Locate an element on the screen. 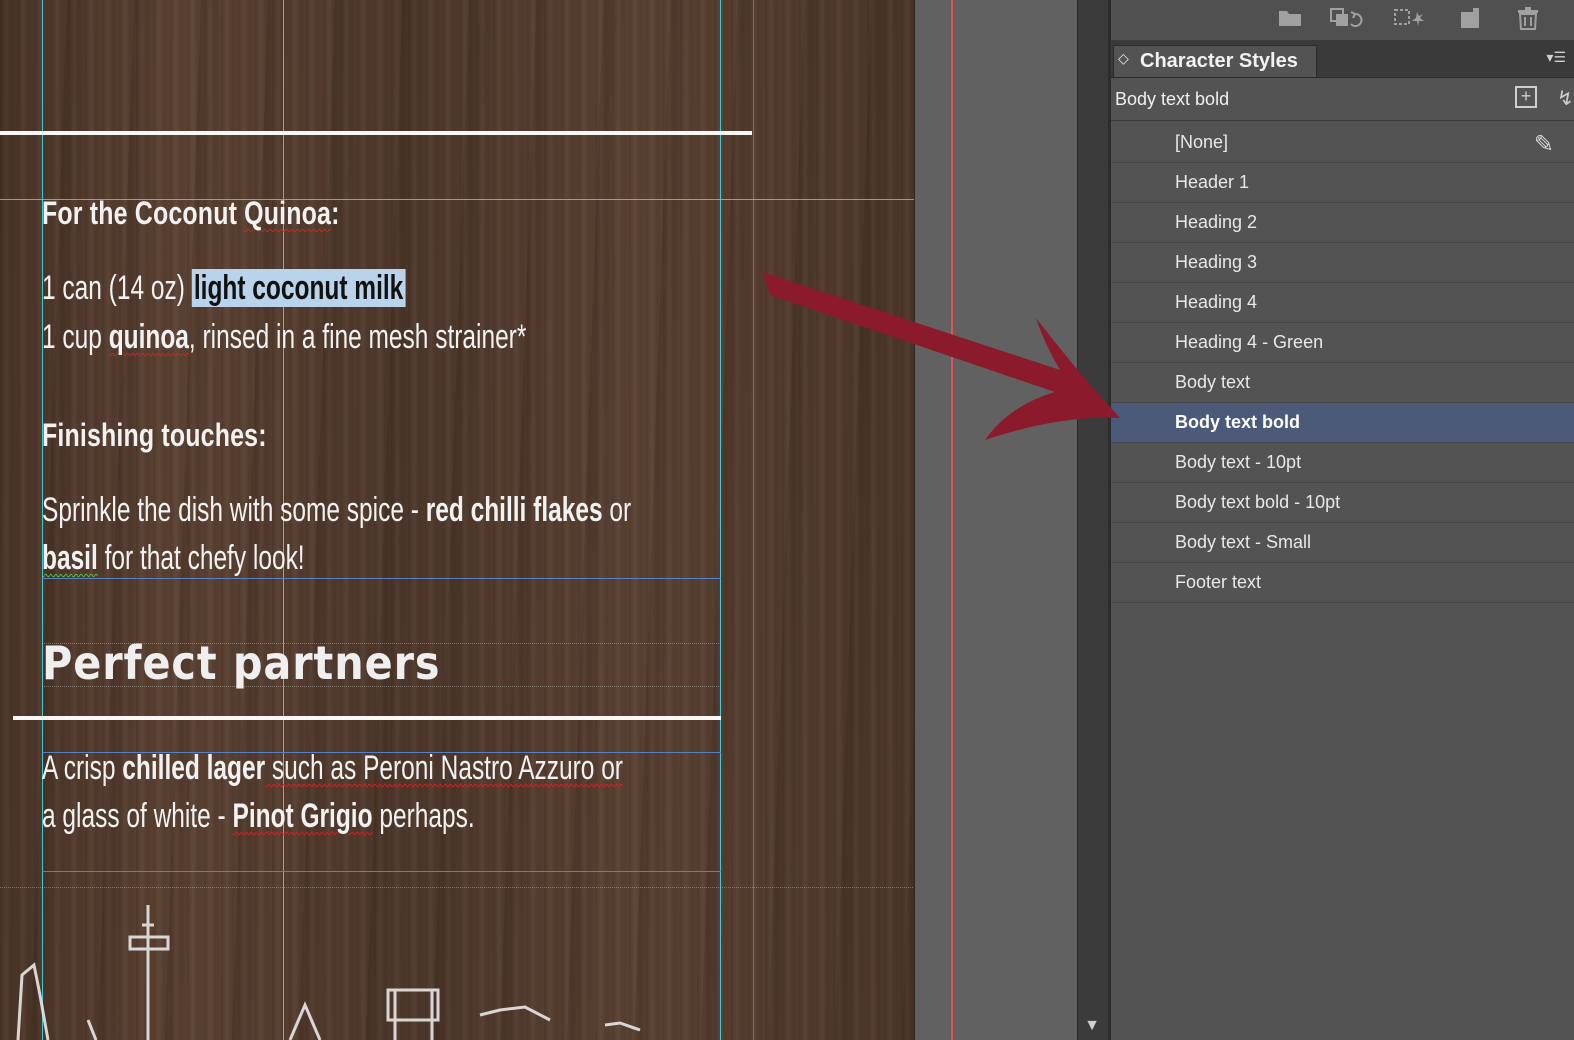  partners-line-2: a glass of white - Pinot Grigio perhaps. is located at coordinates (258, 816).